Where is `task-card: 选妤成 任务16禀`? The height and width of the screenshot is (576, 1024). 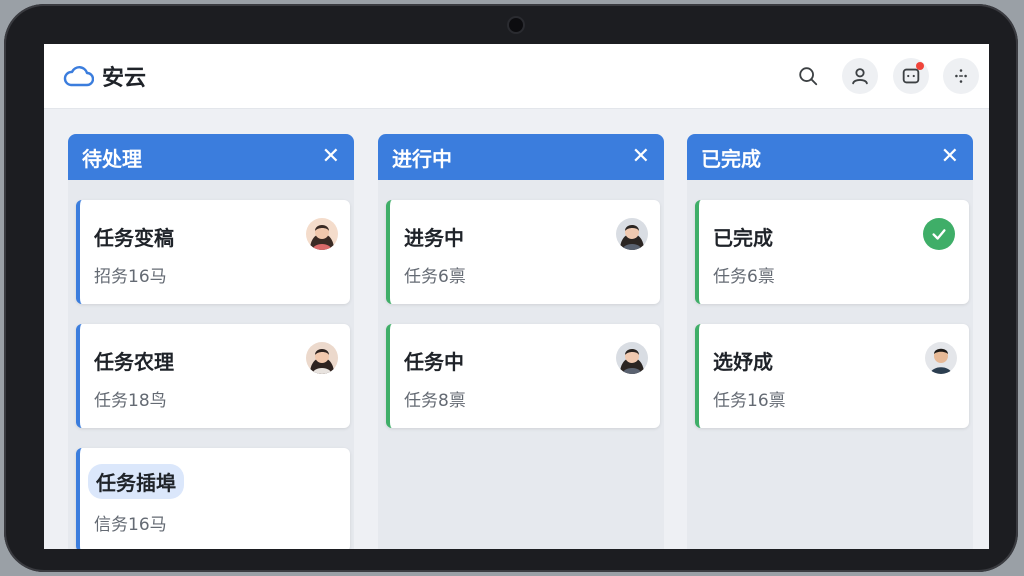
task-card: 选妤成 任务16禀 is located at coordinates (832, 376).